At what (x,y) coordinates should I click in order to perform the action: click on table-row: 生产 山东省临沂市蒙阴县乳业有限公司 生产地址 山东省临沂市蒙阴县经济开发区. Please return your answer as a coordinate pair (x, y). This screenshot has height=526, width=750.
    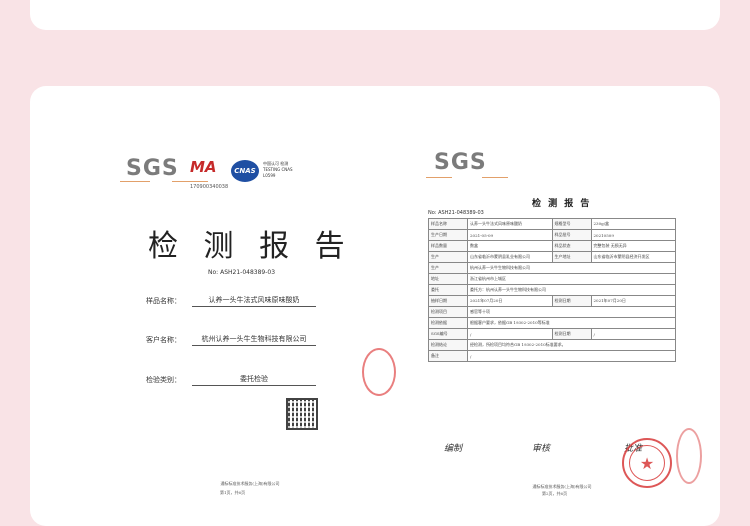
    Looking at the image, I should click on (552, 257).